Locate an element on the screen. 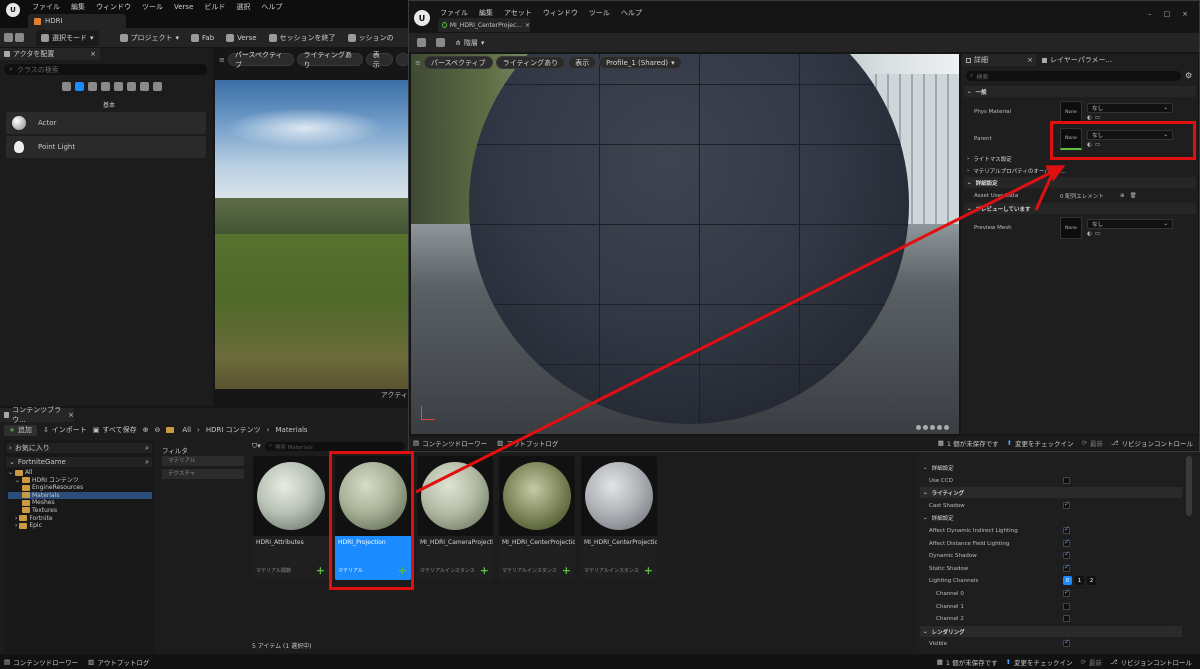  project-button: プロジェクト ▾ is located at coordinates (150, 38).